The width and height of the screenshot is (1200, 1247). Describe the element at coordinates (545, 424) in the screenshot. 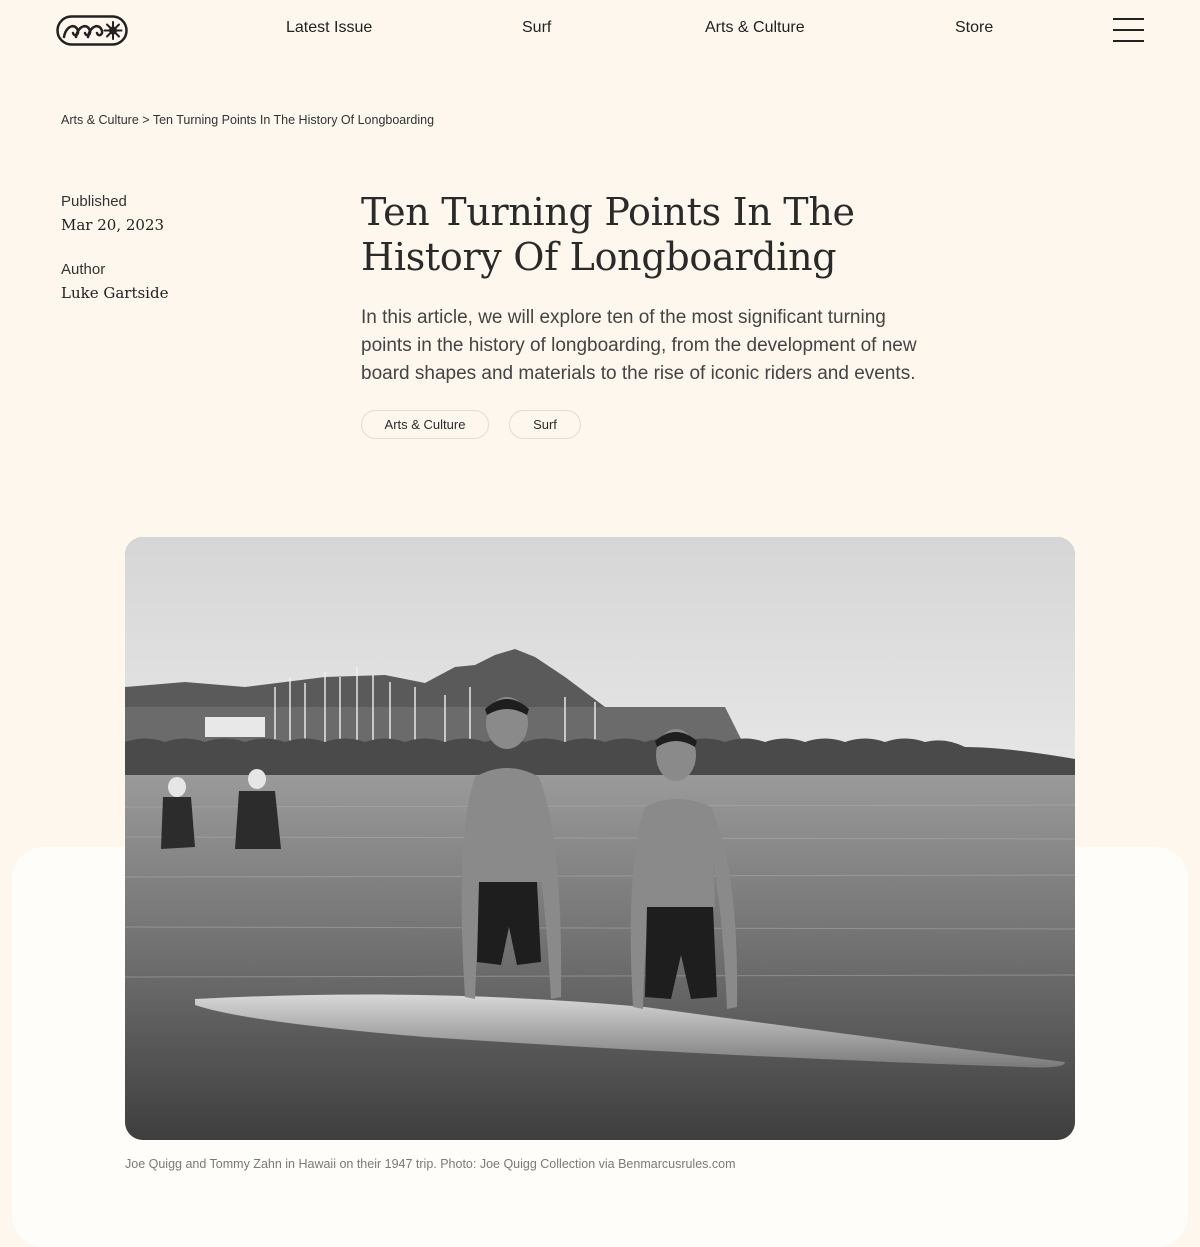

I see `tag-surf: Surf` at that location.